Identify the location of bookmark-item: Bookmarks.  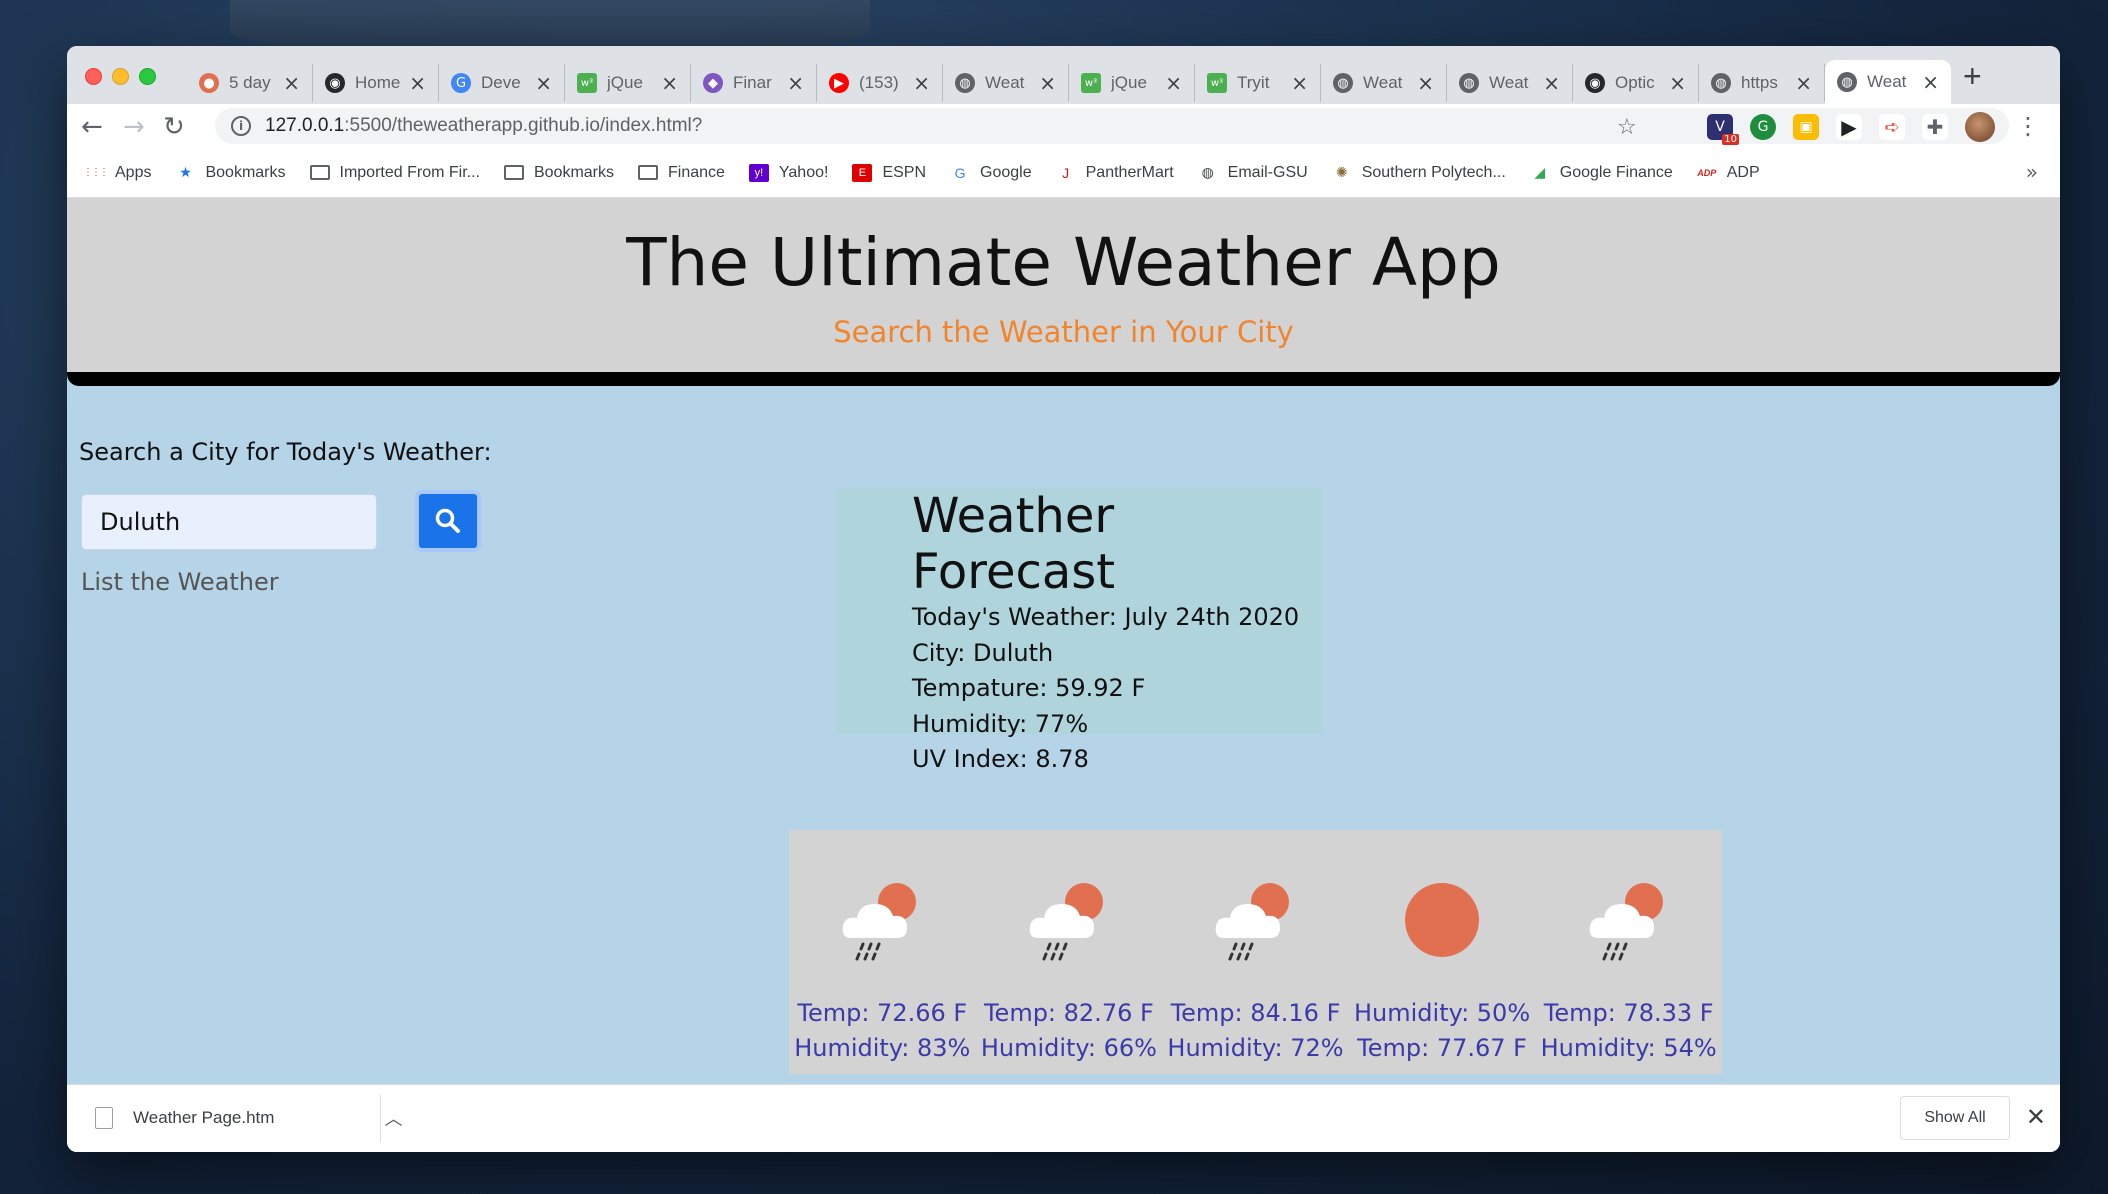
(558, 172).